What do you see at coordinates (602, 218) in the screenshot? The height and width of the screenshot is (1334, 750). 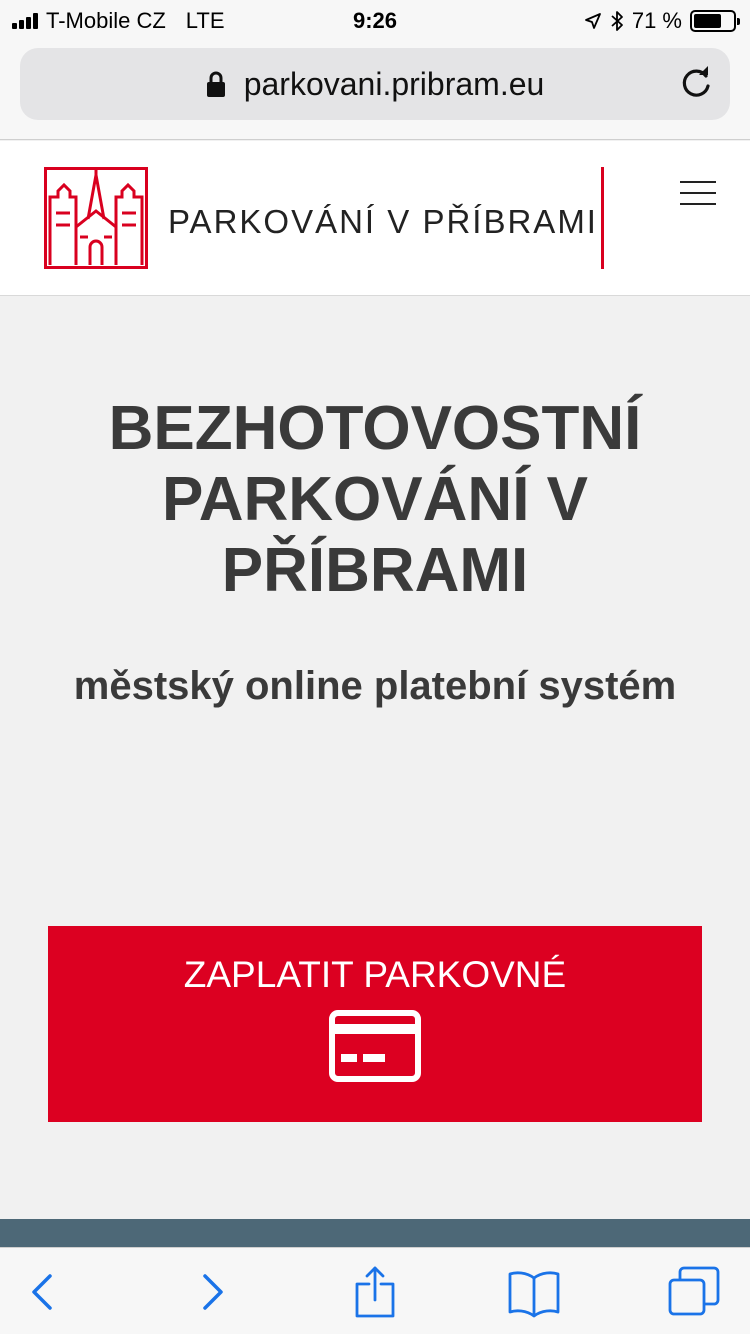 I see `header-divider` at bounding box center [602, 218].